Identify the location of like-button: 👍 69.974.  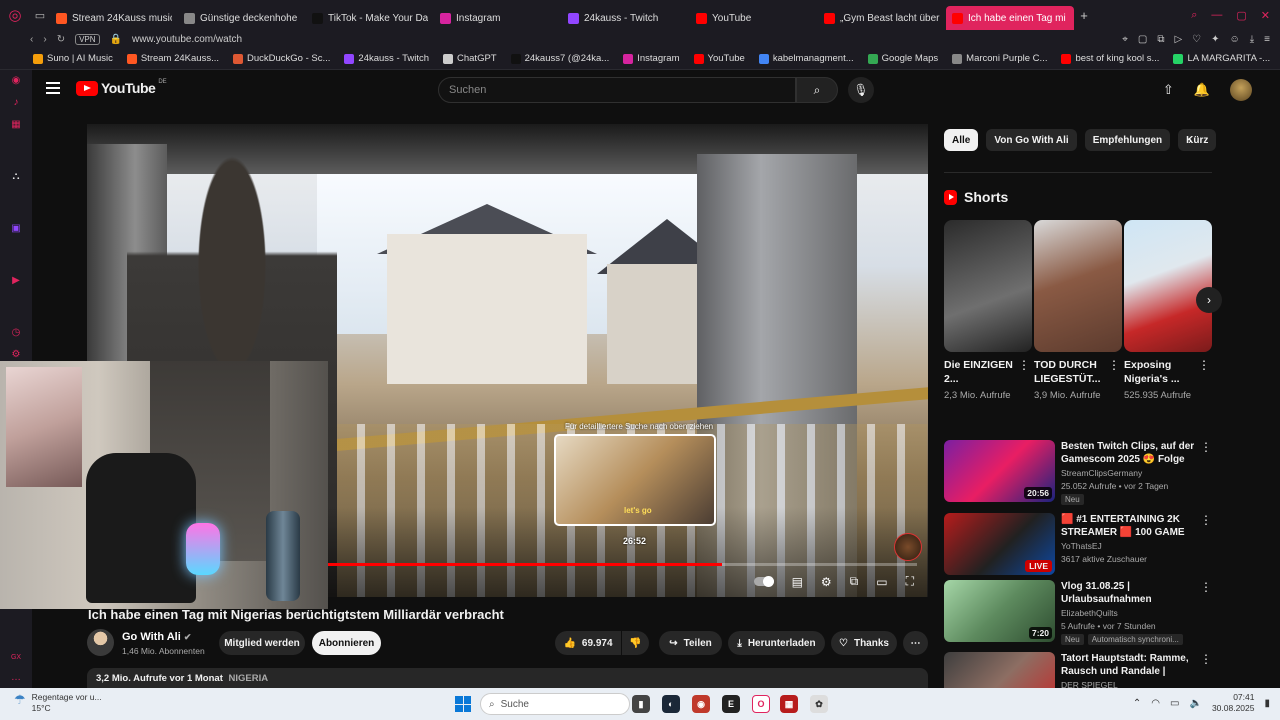
(588, 643).